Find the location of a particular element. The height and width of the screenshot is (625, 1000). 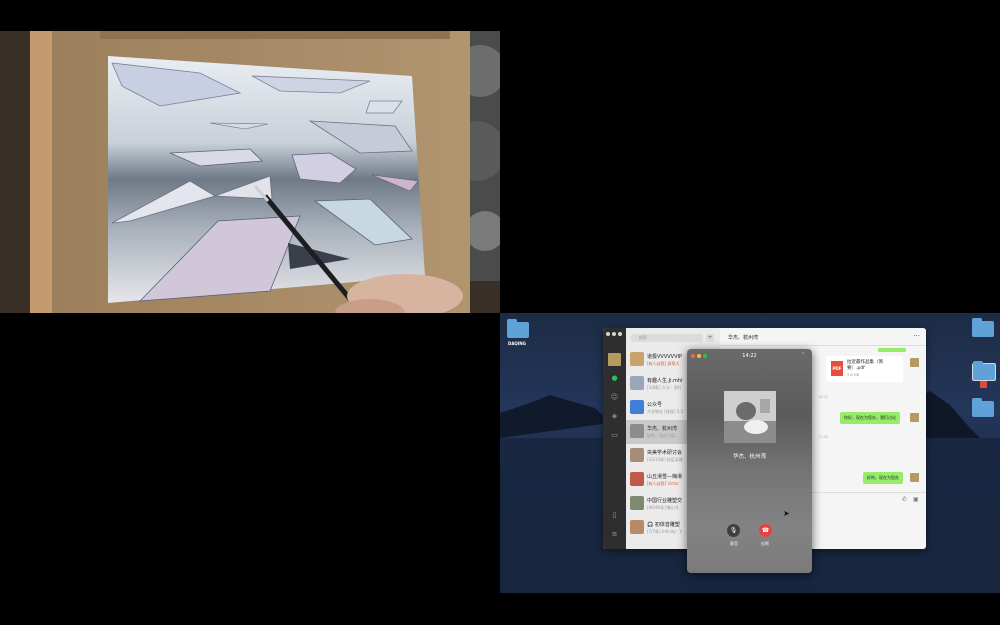

more-icon: ··· is located at coordinates (916, 336).